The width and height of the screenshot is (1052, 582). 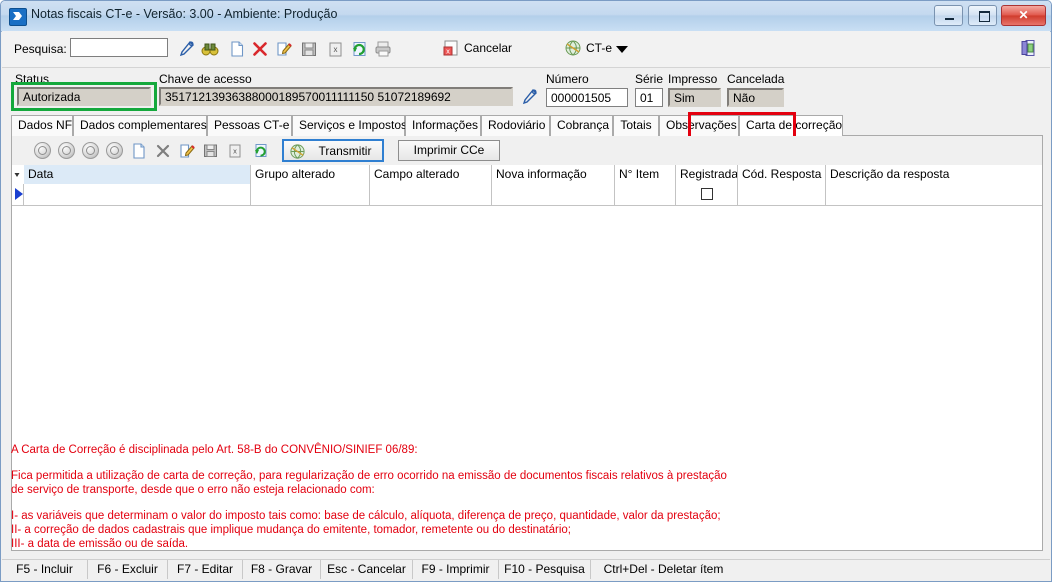 I want to click on save-record-icon, so click(x=211, y=151).